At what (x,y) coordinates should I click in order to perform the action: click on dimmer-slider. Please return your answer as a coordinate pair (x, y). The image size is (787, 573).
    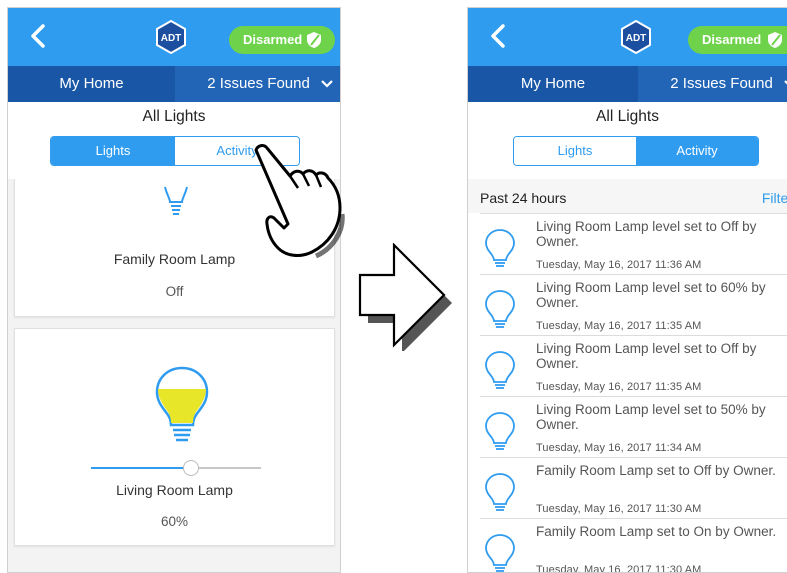
    Looking at the image, I should click on (176, 468).